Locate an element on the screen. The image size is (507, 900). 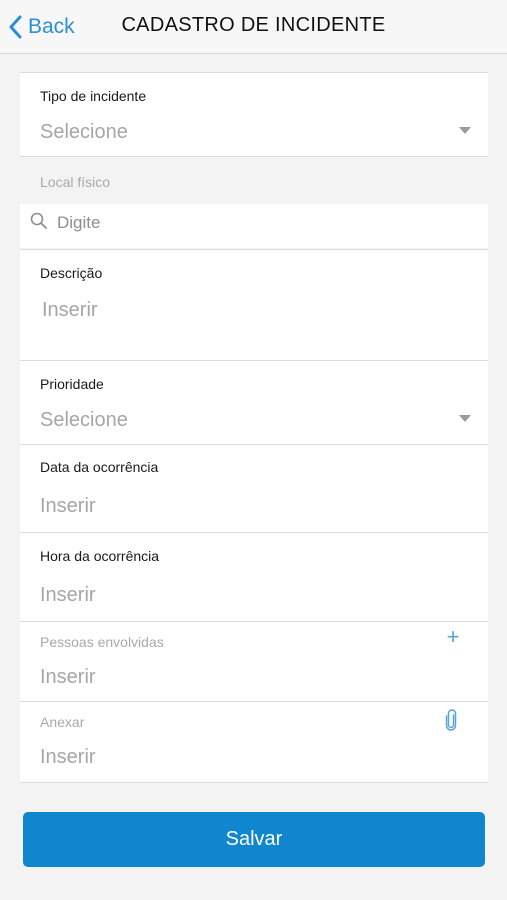
search-icon is located at coordinates (38, 220).